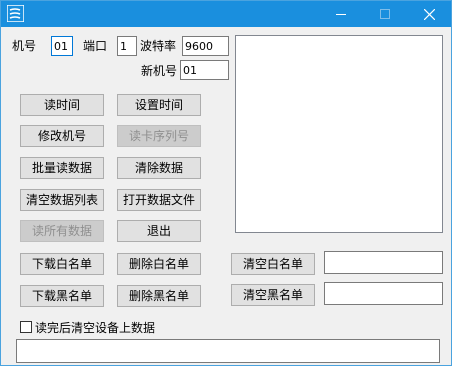 The height and width of the screenshot is (366, 452). What do you see at coordinates (158, 46) in the screenshot?
I see `baud-rate-label: 波特率` at bounding box center [158, 46].